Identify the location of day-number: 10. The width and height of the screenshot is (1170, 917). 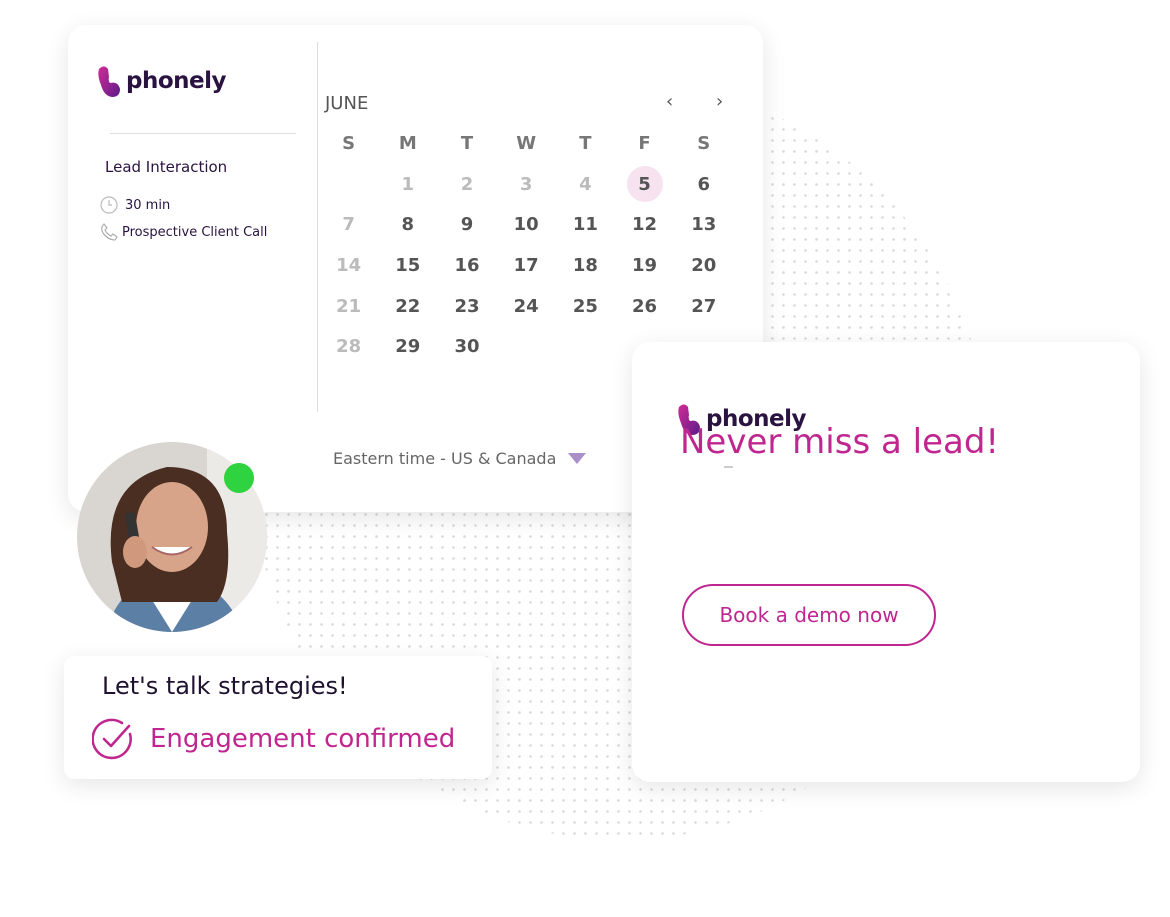
(526, 225).